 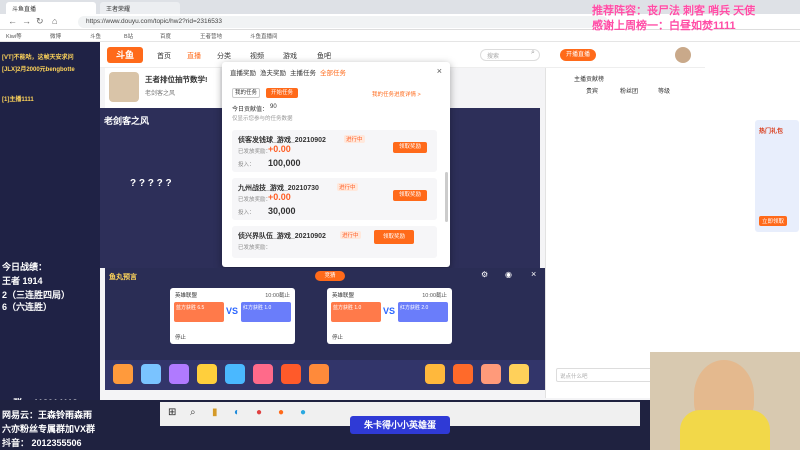 What do you see at coordinates (51, 8) in the screenshot?
I see `browser-tab: 斗鱼直播` at bounding box center [51, 8].